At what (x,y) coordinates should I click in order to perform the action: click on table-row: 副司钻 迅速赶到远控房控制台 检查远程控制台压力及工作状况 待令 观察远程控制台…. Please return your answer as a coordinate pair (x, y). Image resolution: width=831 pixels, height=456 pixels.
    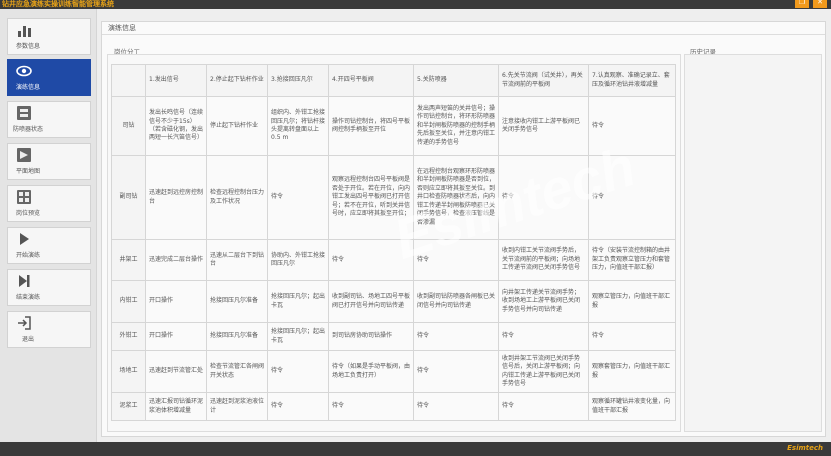
    Looking at the image, I should click on (393, 197).